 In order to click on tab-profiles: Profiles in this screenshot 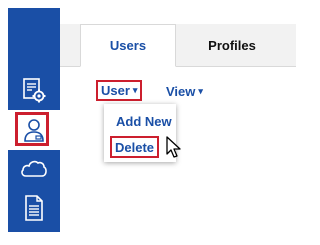, I will do `click(232, 45)`.